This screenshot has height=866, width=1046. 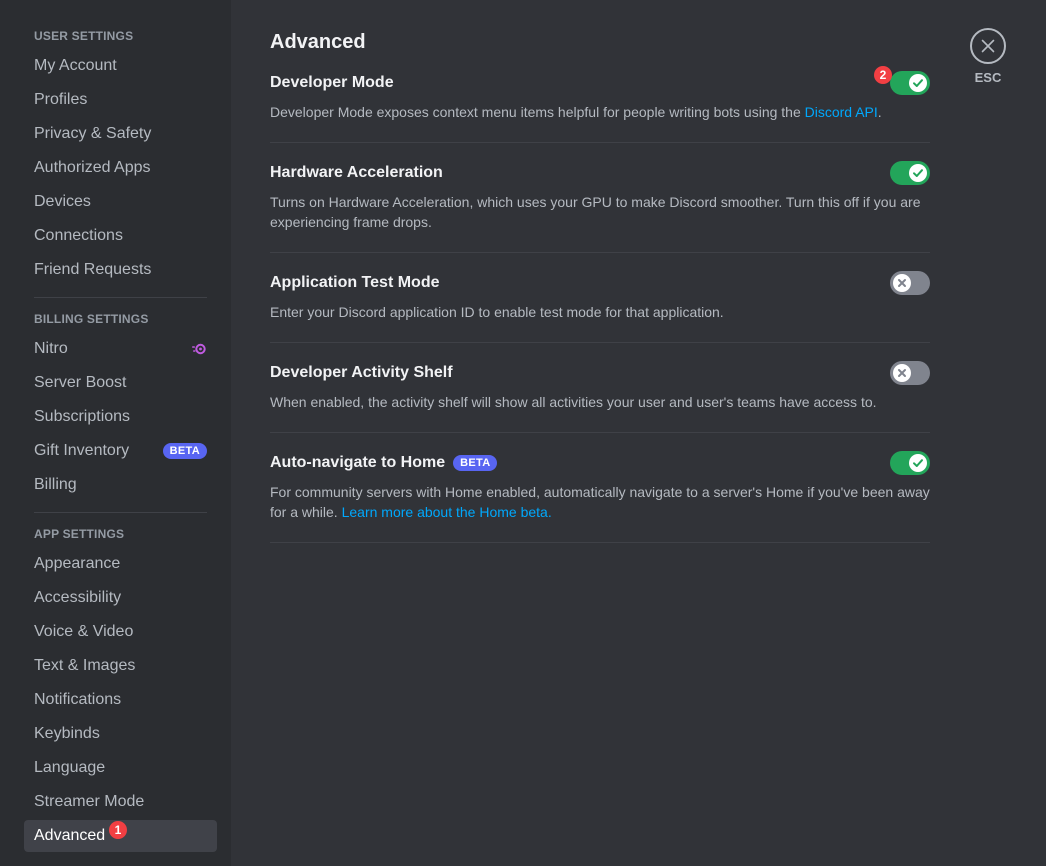 What do you see at coordinates (356, 172) in the screenshot?
I see `setting-title: Hardware Acceleration` at bounding box center [356, 172].